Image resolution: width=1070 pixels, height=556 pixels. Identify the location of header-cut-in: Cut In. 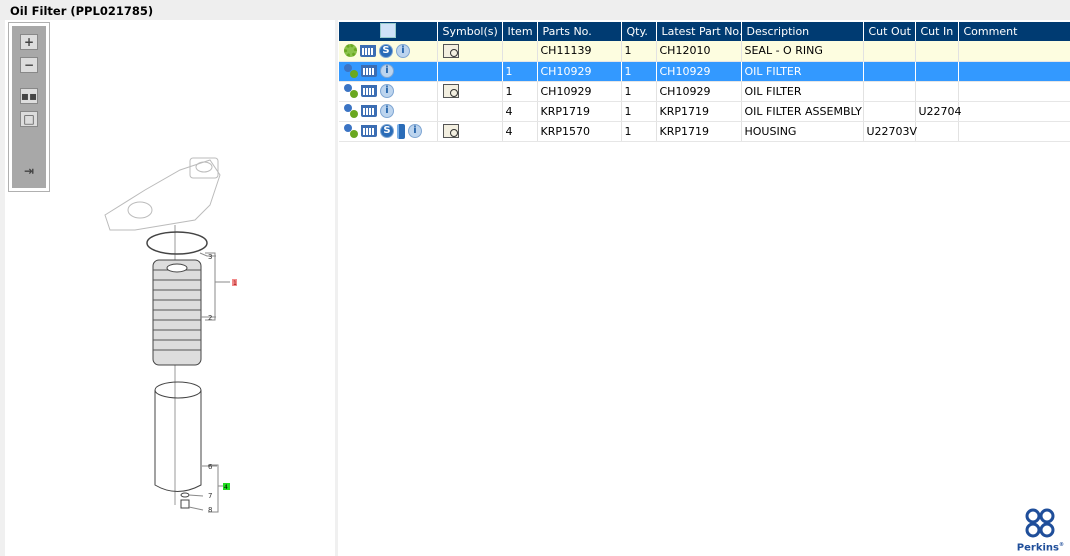
(937, 31).